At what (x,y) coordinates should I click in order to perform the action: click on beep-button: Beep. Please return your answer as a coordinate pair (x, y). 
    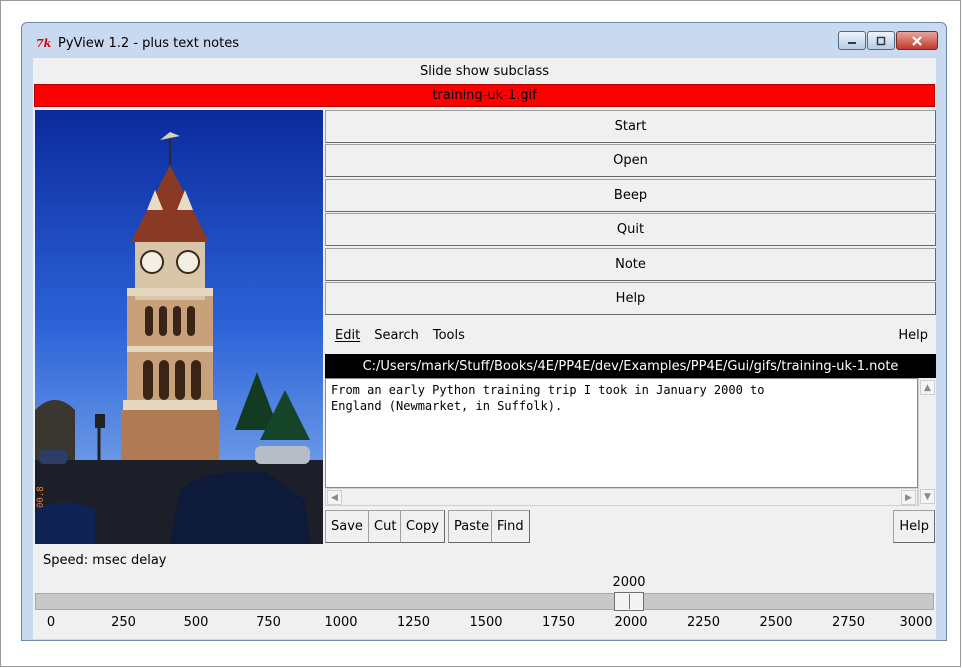
    Looking at the image, I should click on (630, 195).